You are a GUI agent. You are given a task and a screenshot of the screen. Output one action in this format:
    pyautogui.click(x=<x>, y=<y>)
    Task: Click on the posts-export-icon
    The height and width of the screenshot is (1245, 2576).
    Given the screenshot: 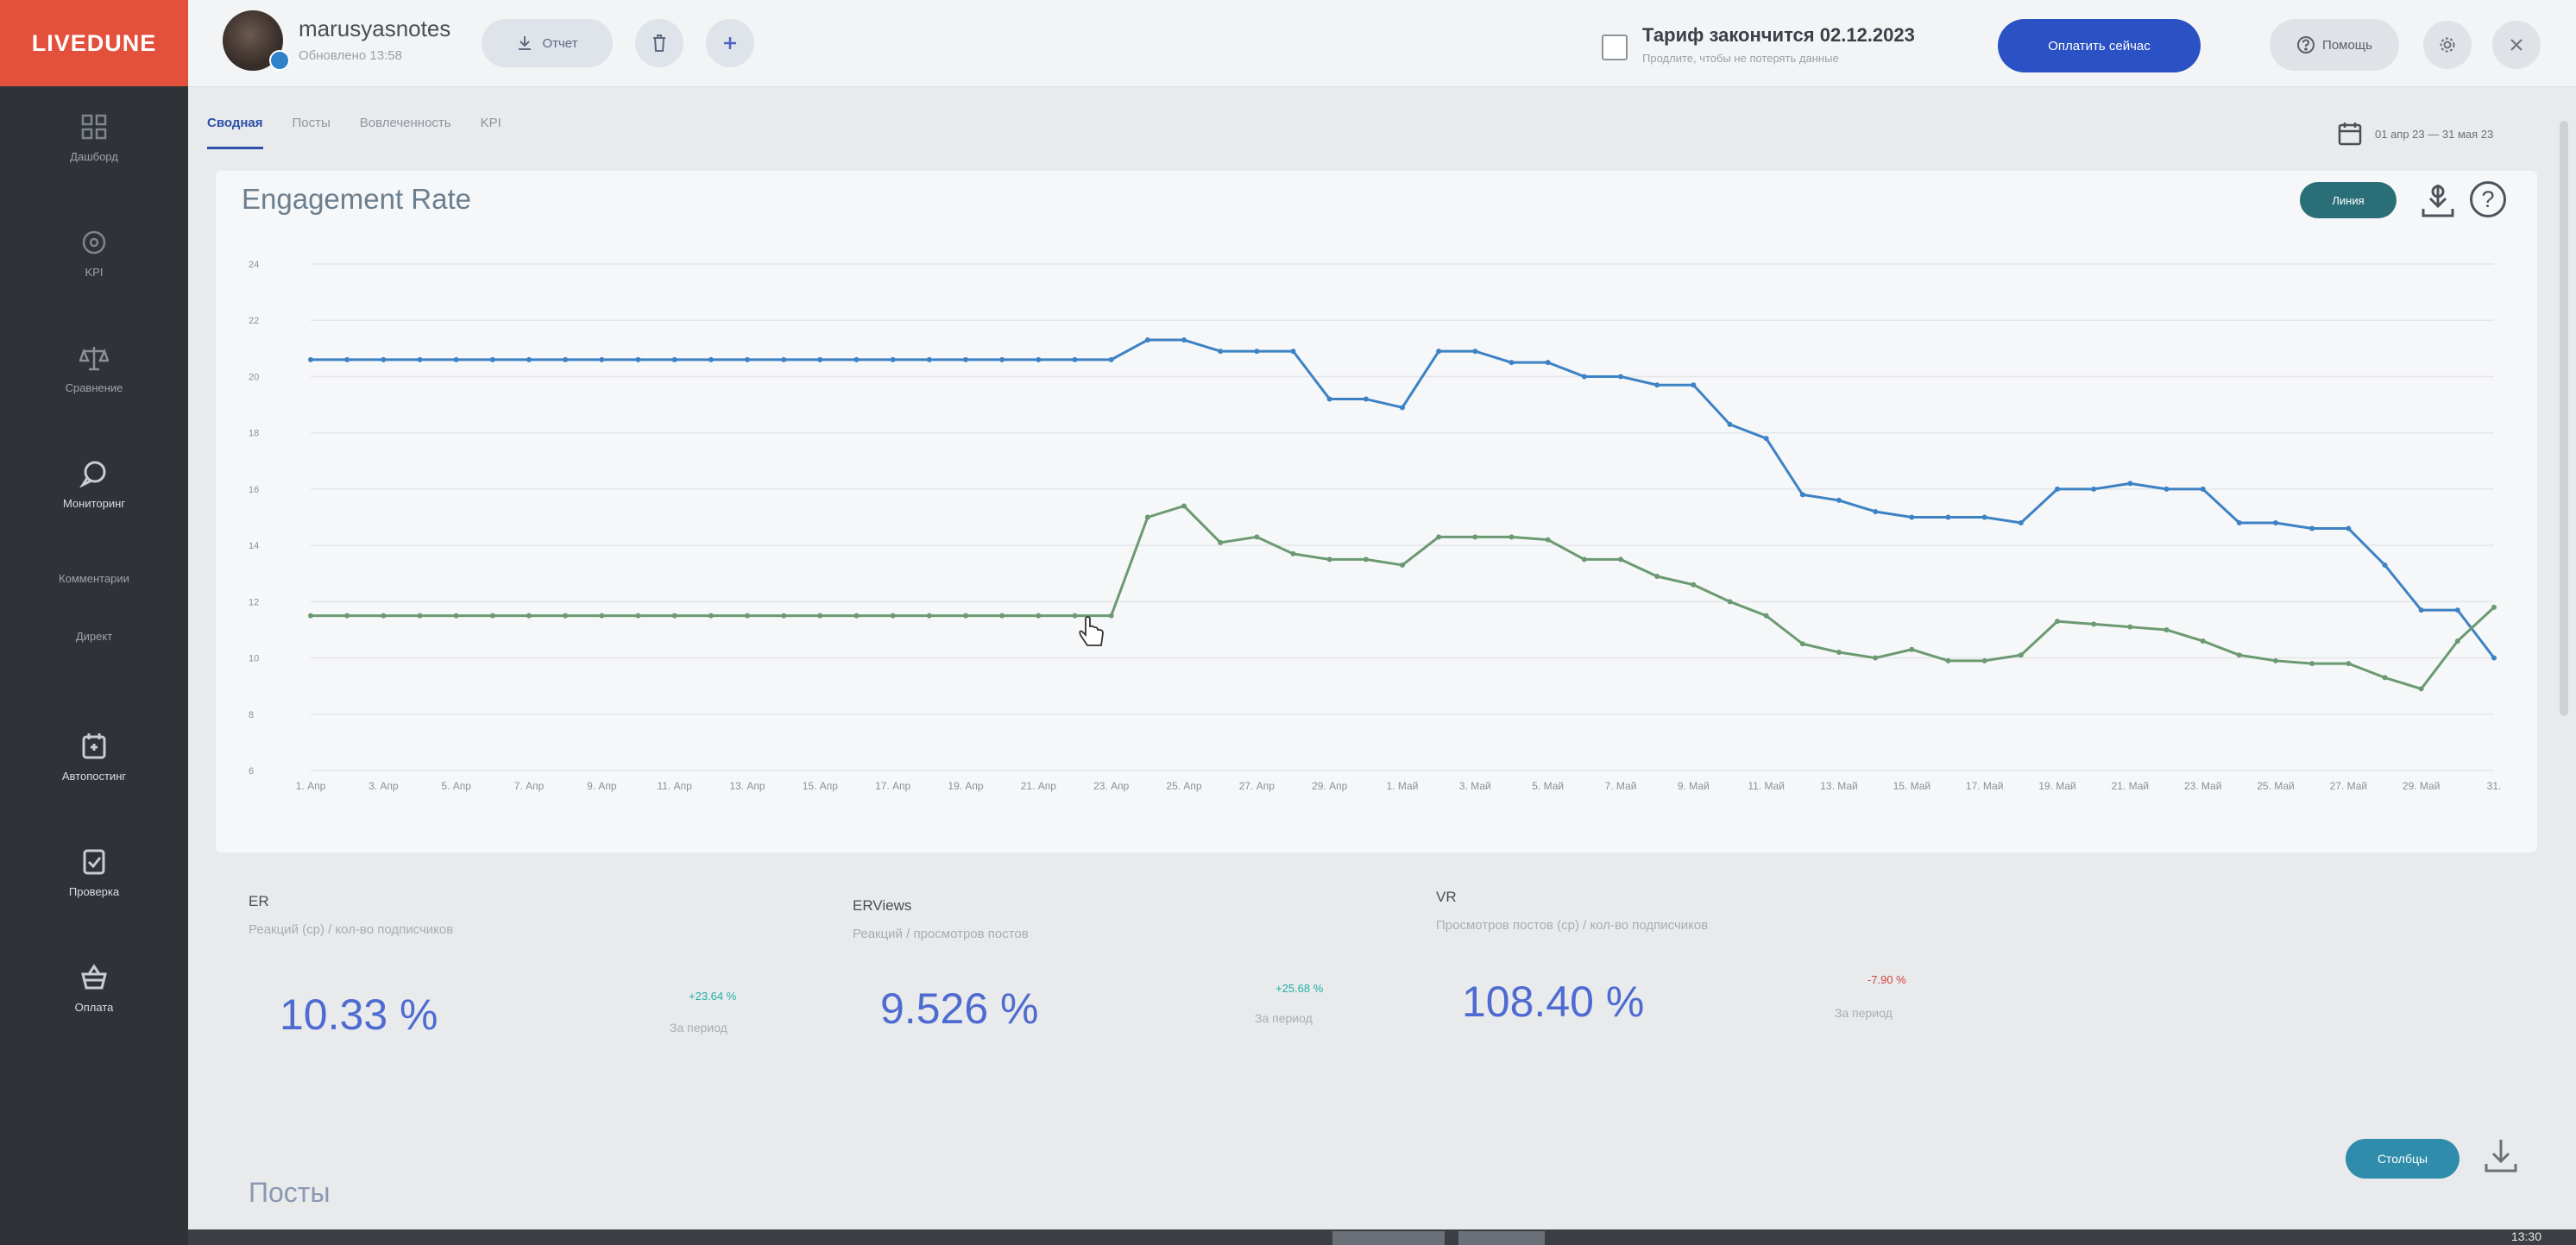 What is the action you would take?
    pyautogui.click(x=2500, y=1156)
    